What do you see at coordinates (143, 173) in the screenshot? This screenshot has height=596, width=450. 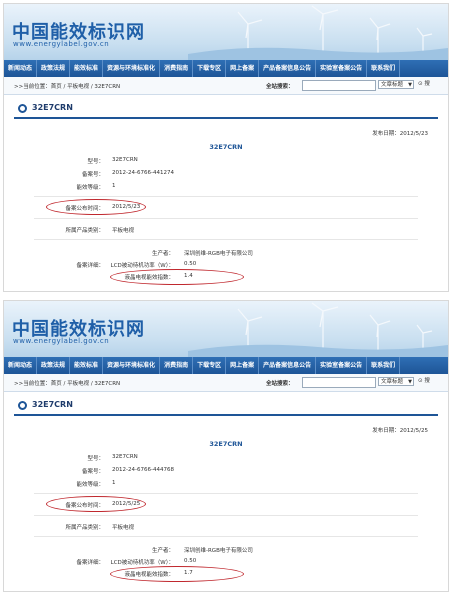 I see `filing-no-value: 2012-24-6766-441274` at bounding box center [143, 173].